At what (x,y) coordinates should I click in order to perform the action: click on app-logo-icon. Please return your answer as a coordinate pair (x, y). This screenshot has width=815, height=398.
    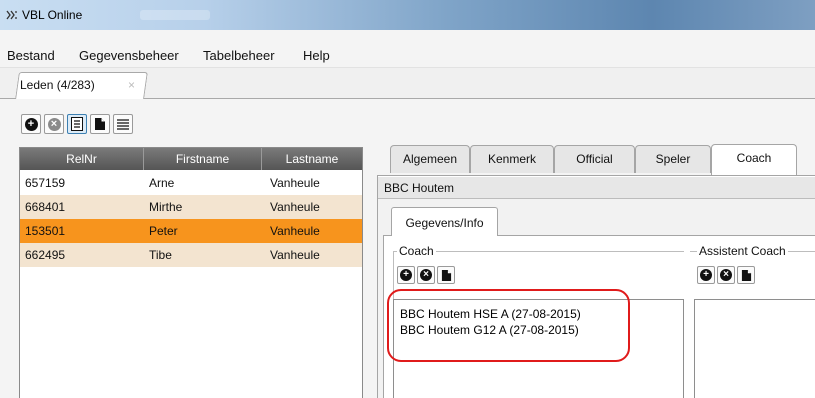
    Looking at the image, I should click on (11, 15).